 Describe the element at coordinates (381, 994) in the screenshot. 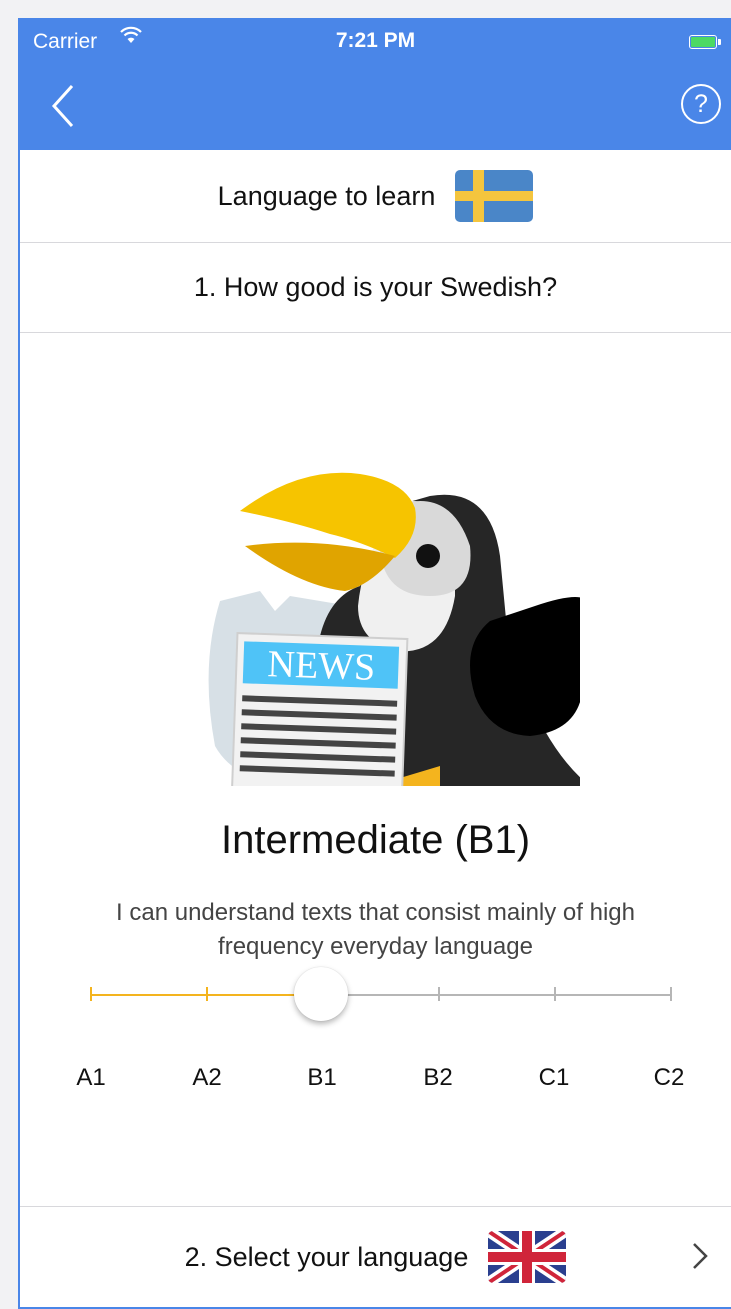

I see `proficiency-slider` at that location.